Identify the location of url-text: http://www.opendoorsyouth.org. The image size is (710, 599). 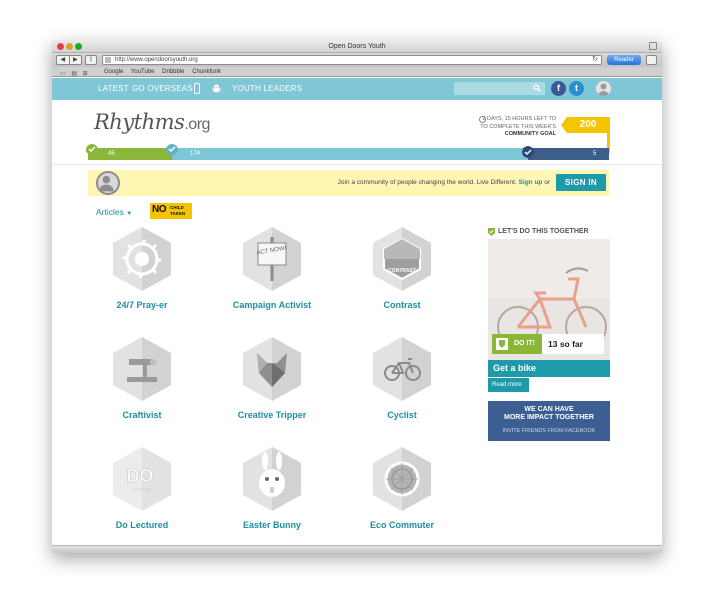
(156, 60).